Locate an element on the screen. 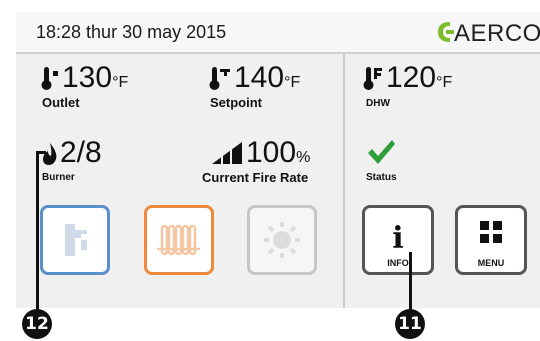  thermometer-dhw-icon is located at coordinates (372, 78).